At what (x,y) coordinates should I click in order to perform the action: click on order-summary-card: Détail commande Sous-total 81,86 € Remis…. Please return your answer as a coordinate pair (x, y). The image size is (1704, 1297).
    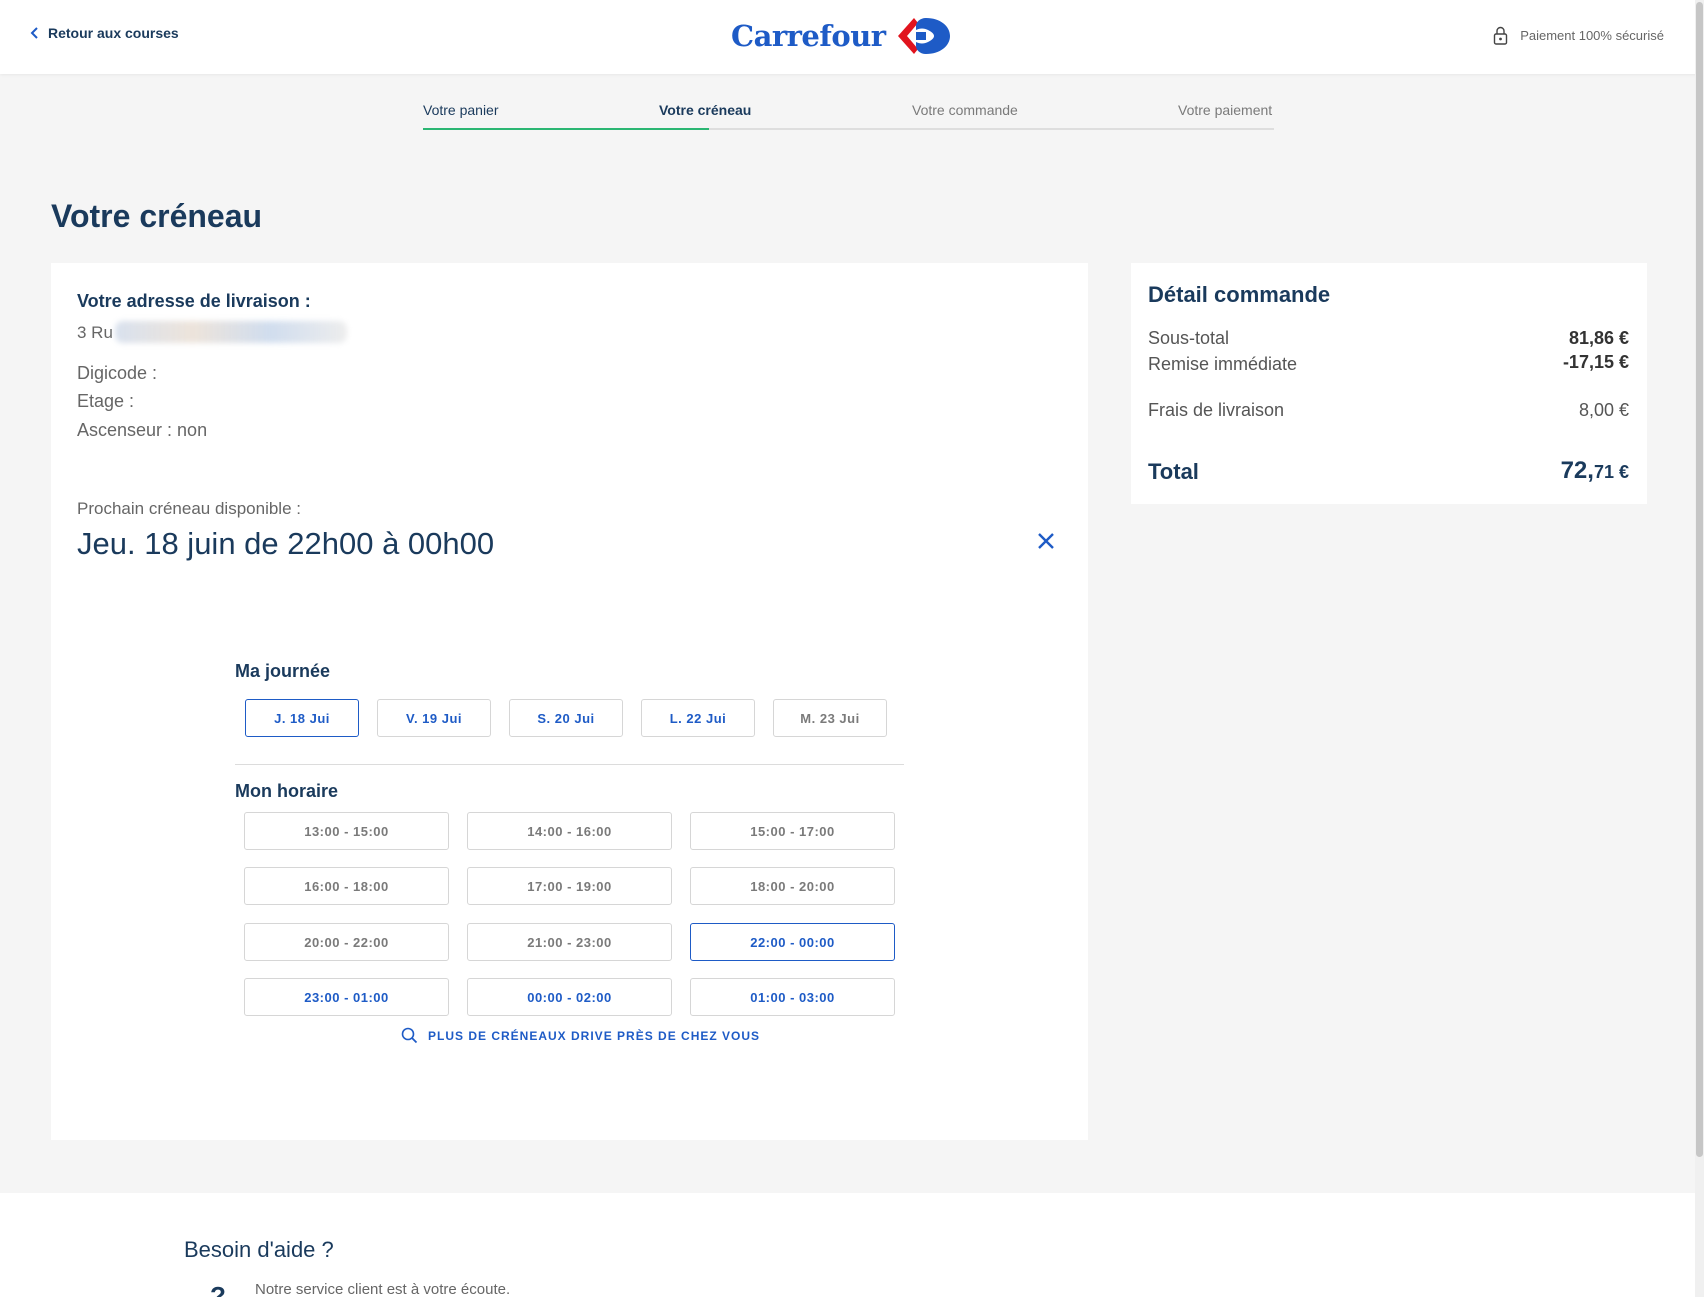
    Looking at the image, I should click on (1389, 383).